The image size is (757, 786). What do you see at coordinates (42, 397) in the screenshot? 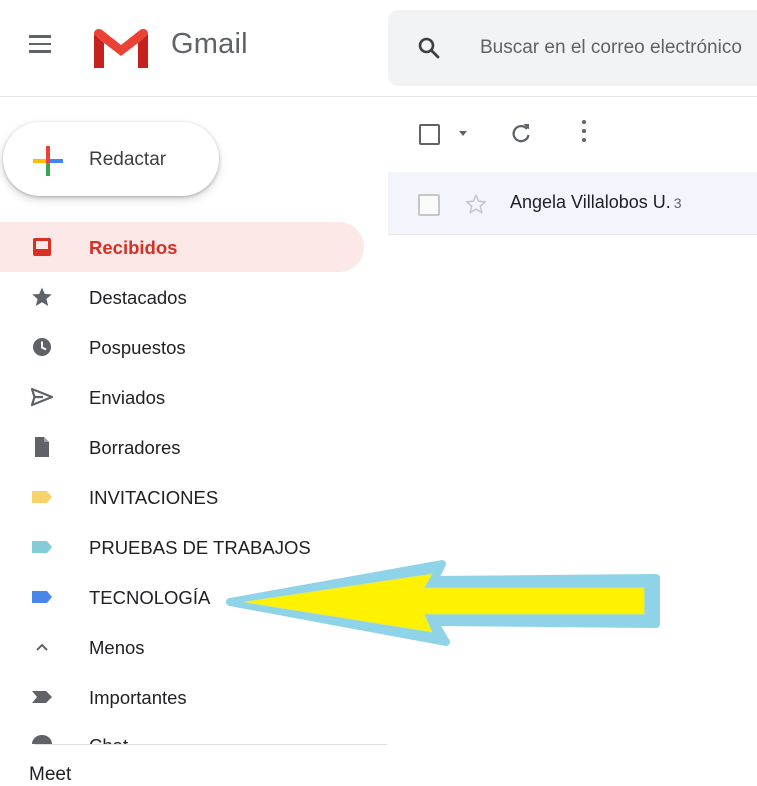
I see `send-icon` at bounding box center [42, 397].